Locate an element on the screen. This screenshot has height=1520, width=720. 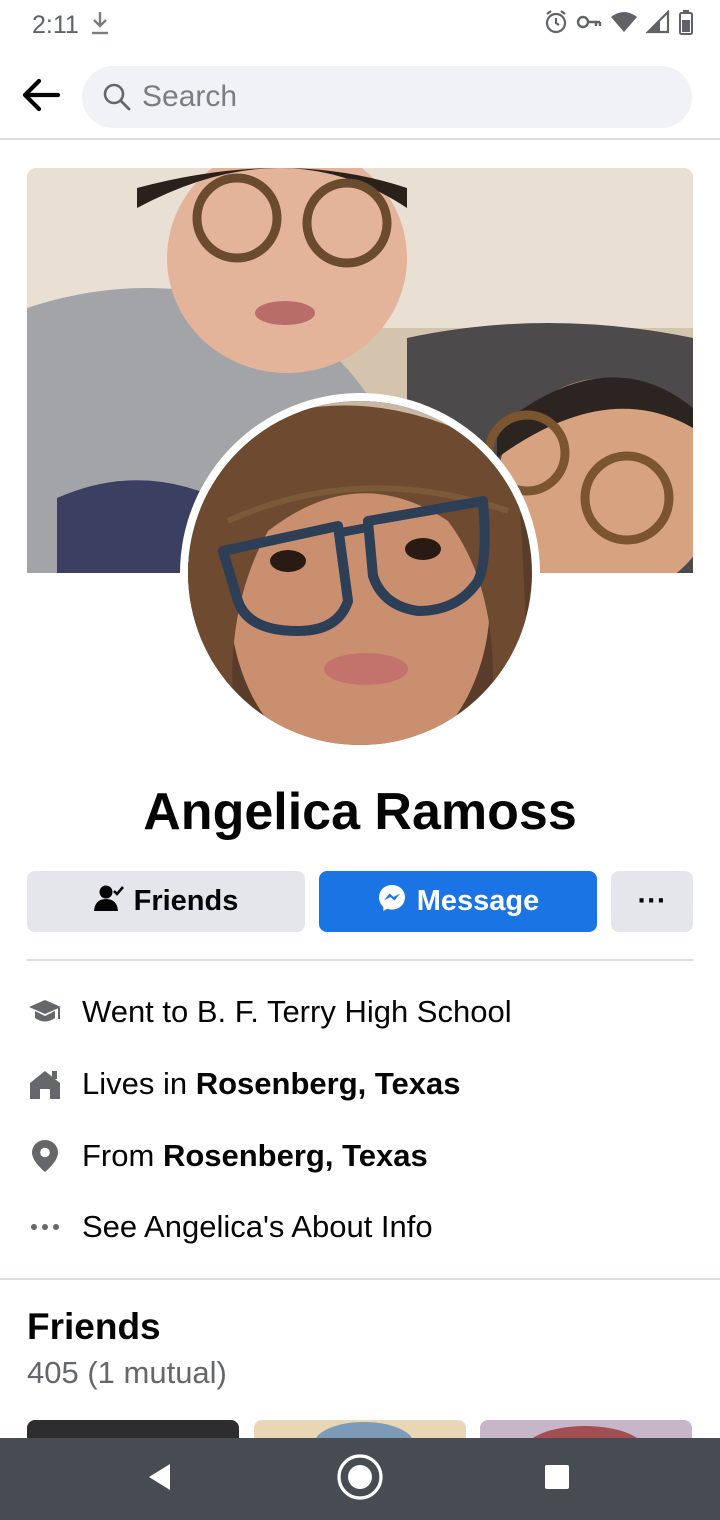
messenger-icon is located at coordinates (397, 902).